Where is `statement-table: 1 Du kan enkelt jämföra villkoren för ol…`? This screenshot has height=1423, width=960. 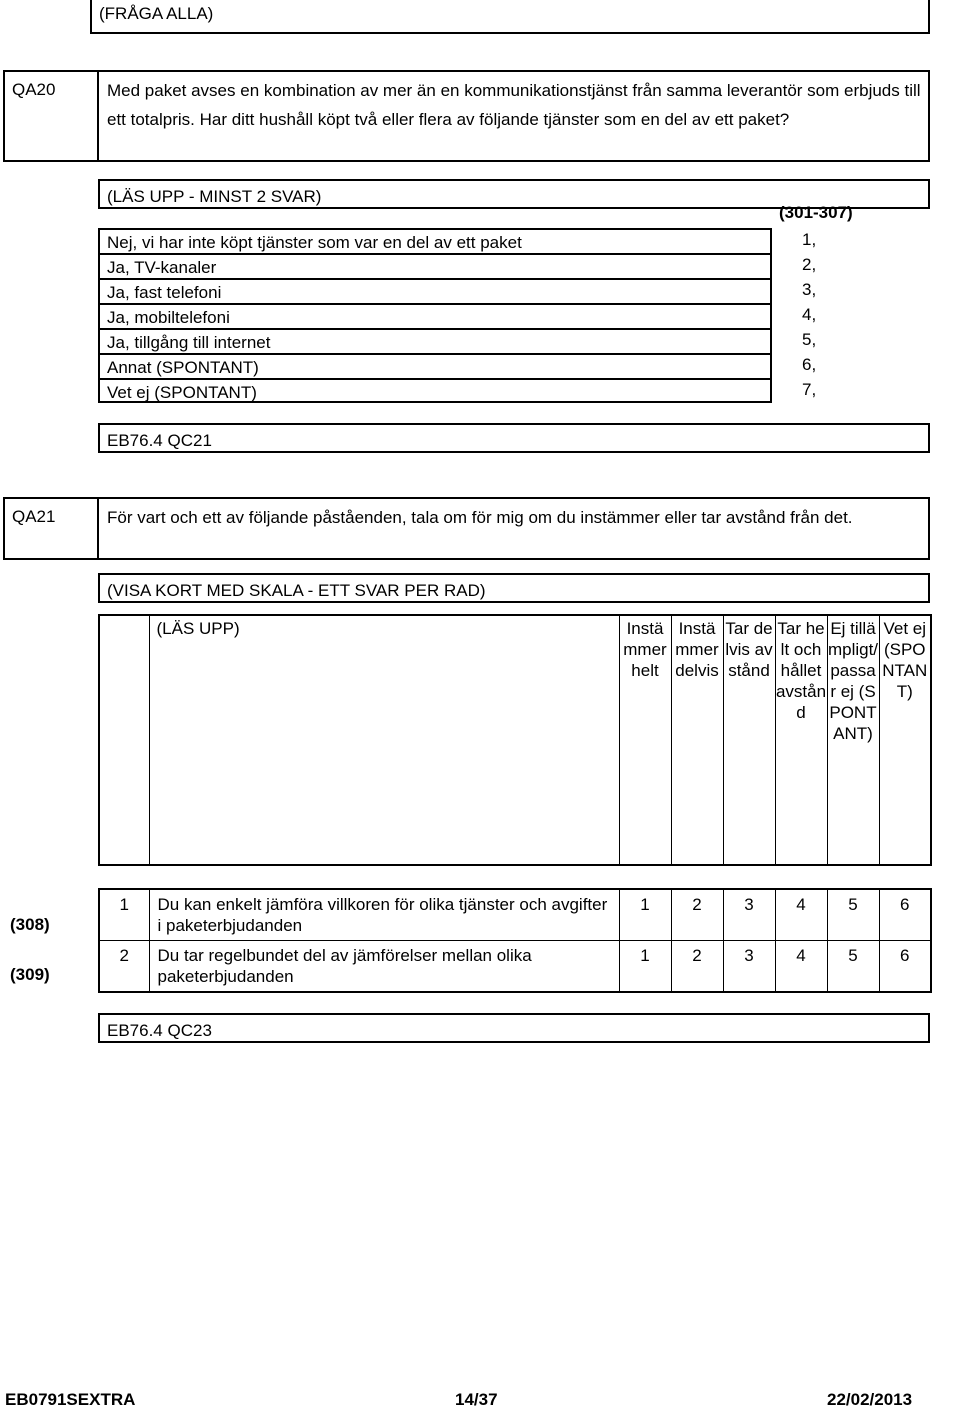 statement-table: 1 Du kan enkelt jämföra villkoren för ol… is located at coordinates (515, 940).